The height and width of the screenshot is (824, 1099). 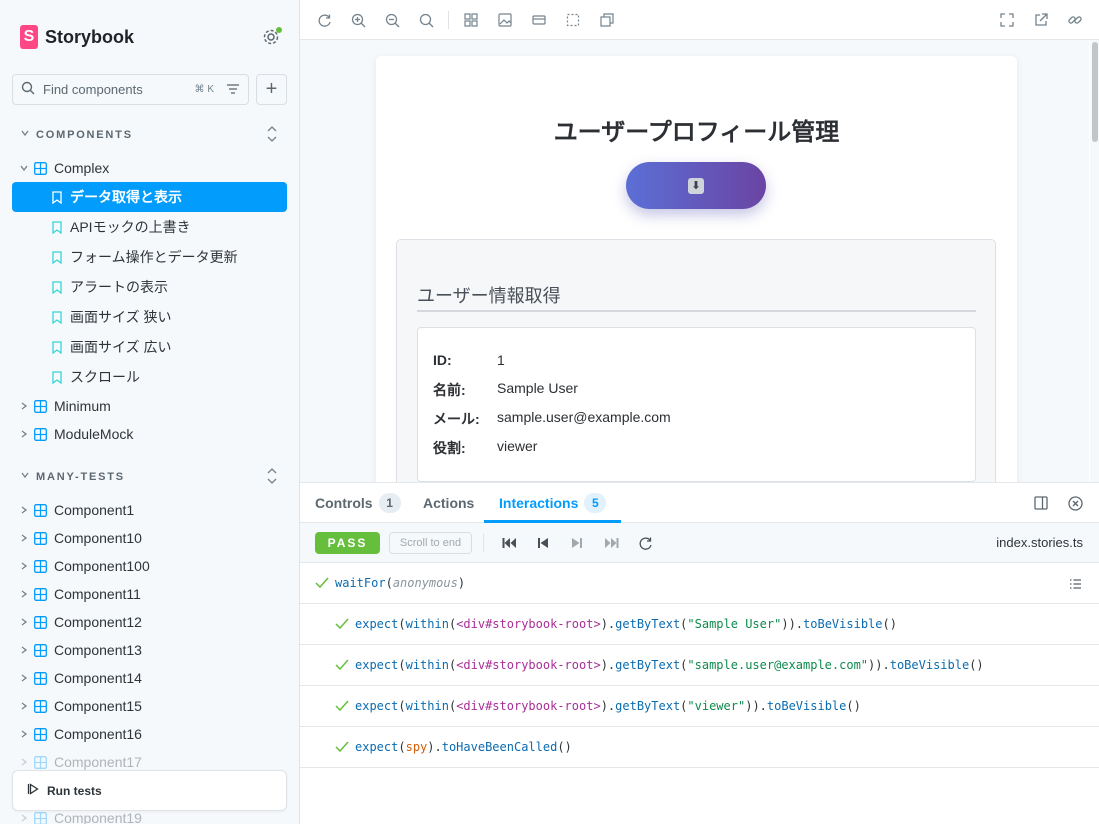 What do you see at coordinates (149, 706) in the screenshot?
I see `tree-component: Component15` at bounding box center [149, 706].